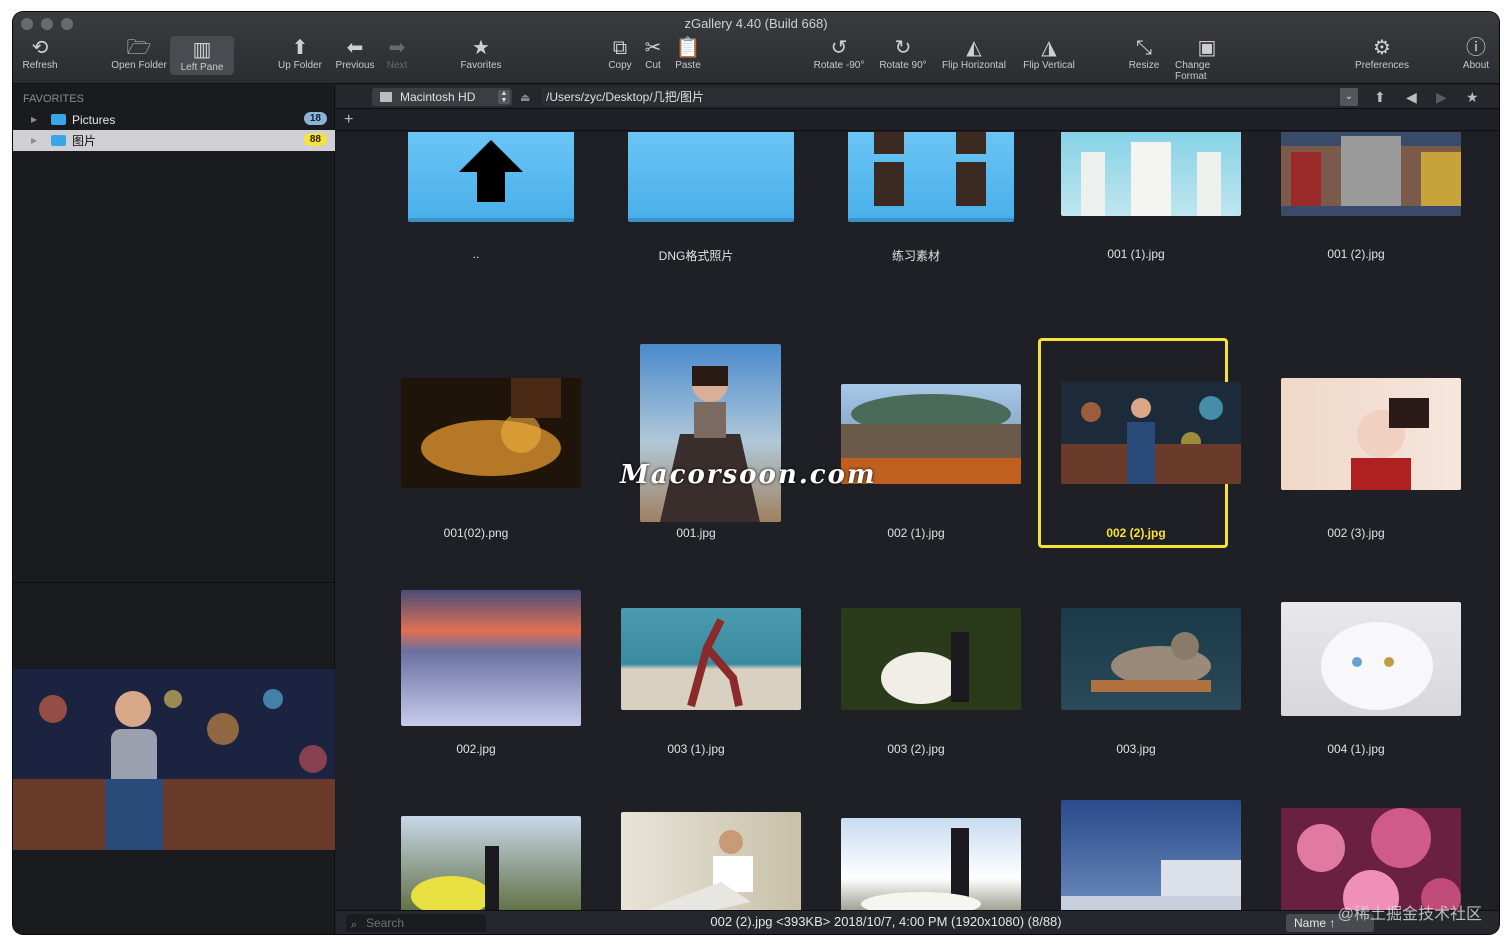 Image resolution: width=1512 pixels, height=947 pixels. Describe the element at coordinates (1441, 97) in the screenshot. I see `forward-arrow-icon: ▶` at that location.